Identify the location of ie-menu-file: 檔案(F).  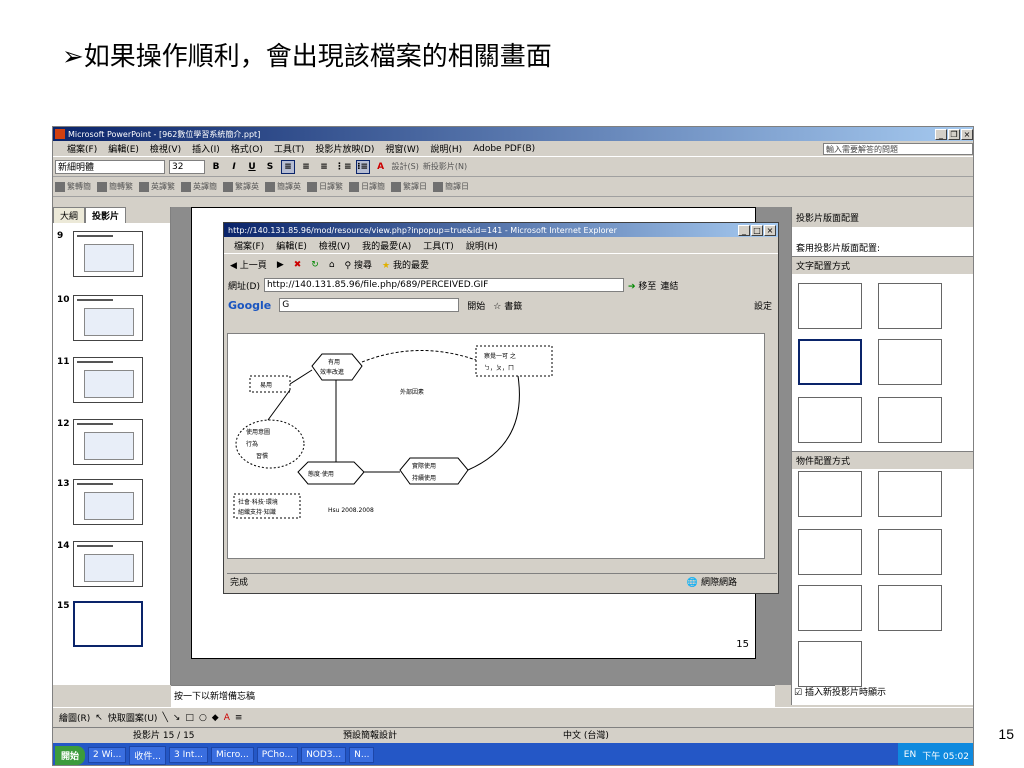
(249, 245).